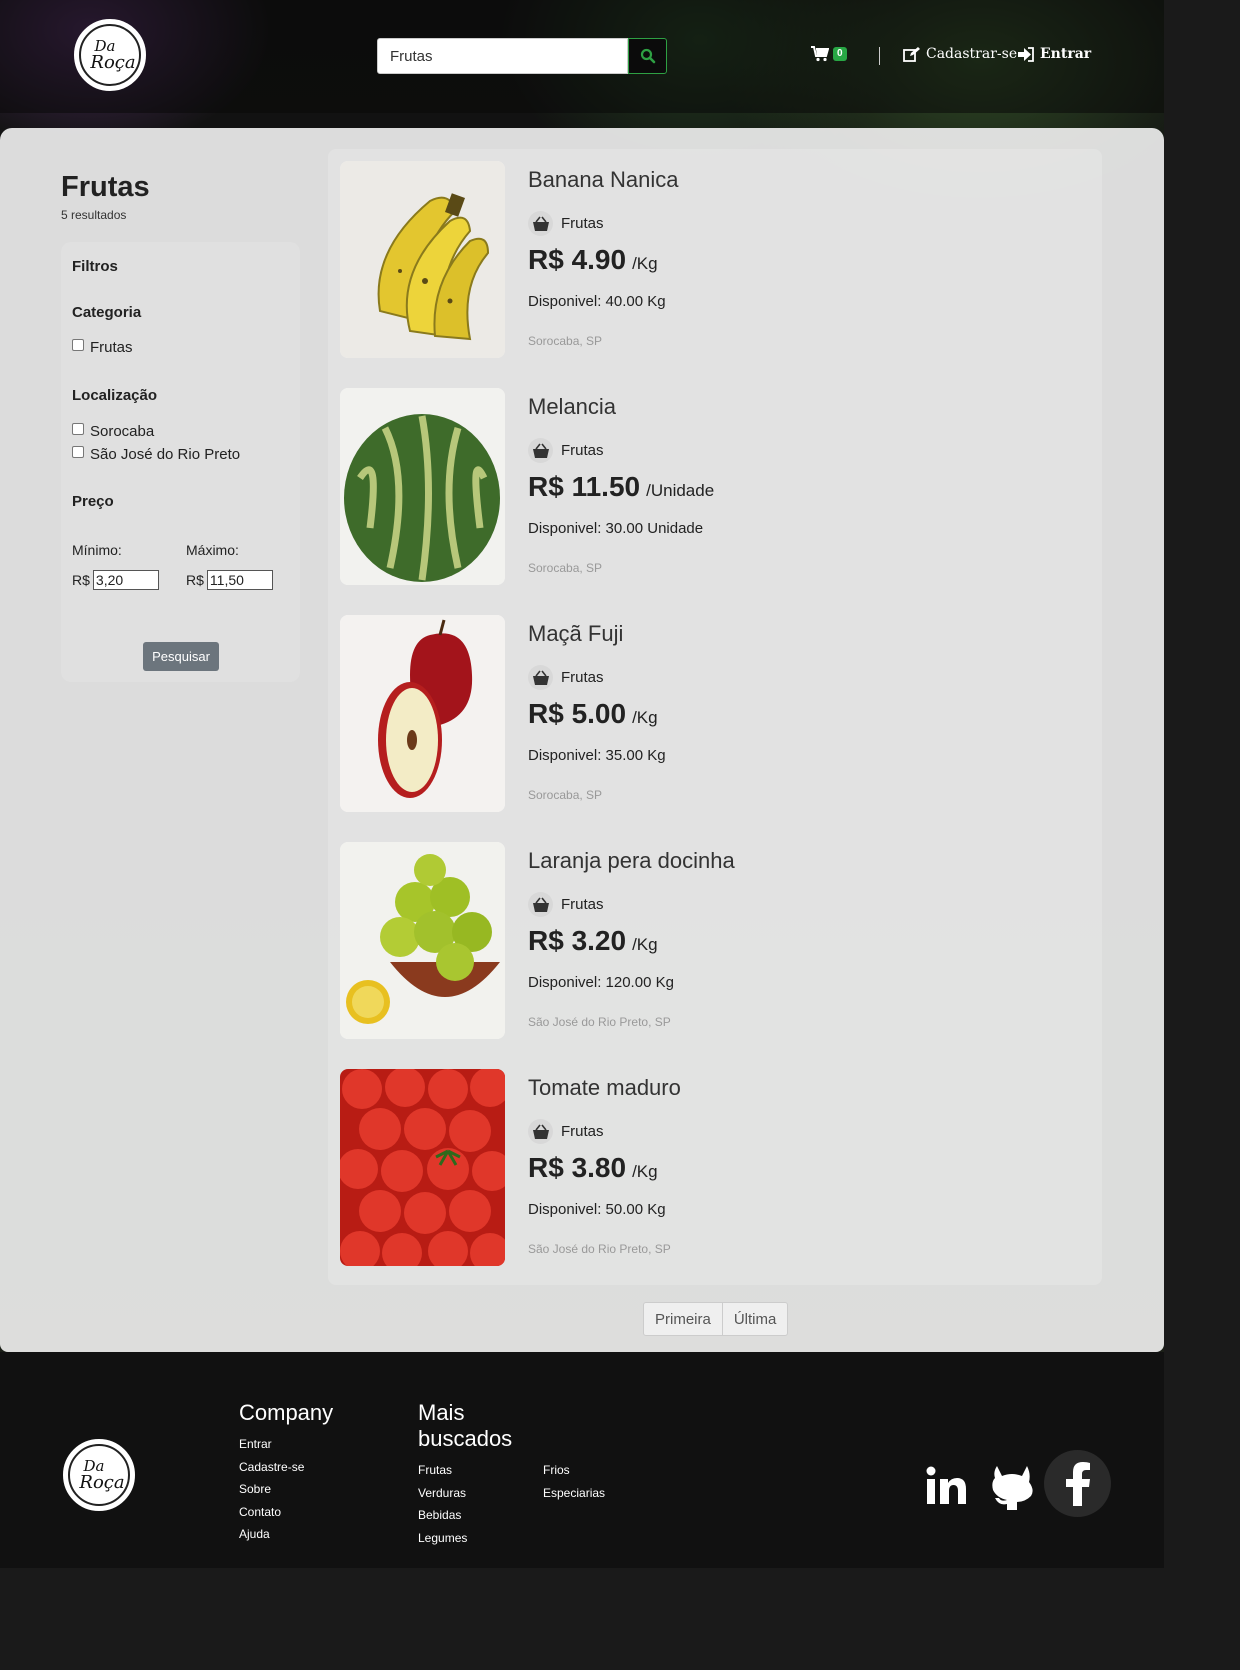  Describe the element at coordinates (442, 1504) in the screenshot. I see `footer-popular-col1: Frutas Verduras Bebidas Legumes` at that location.